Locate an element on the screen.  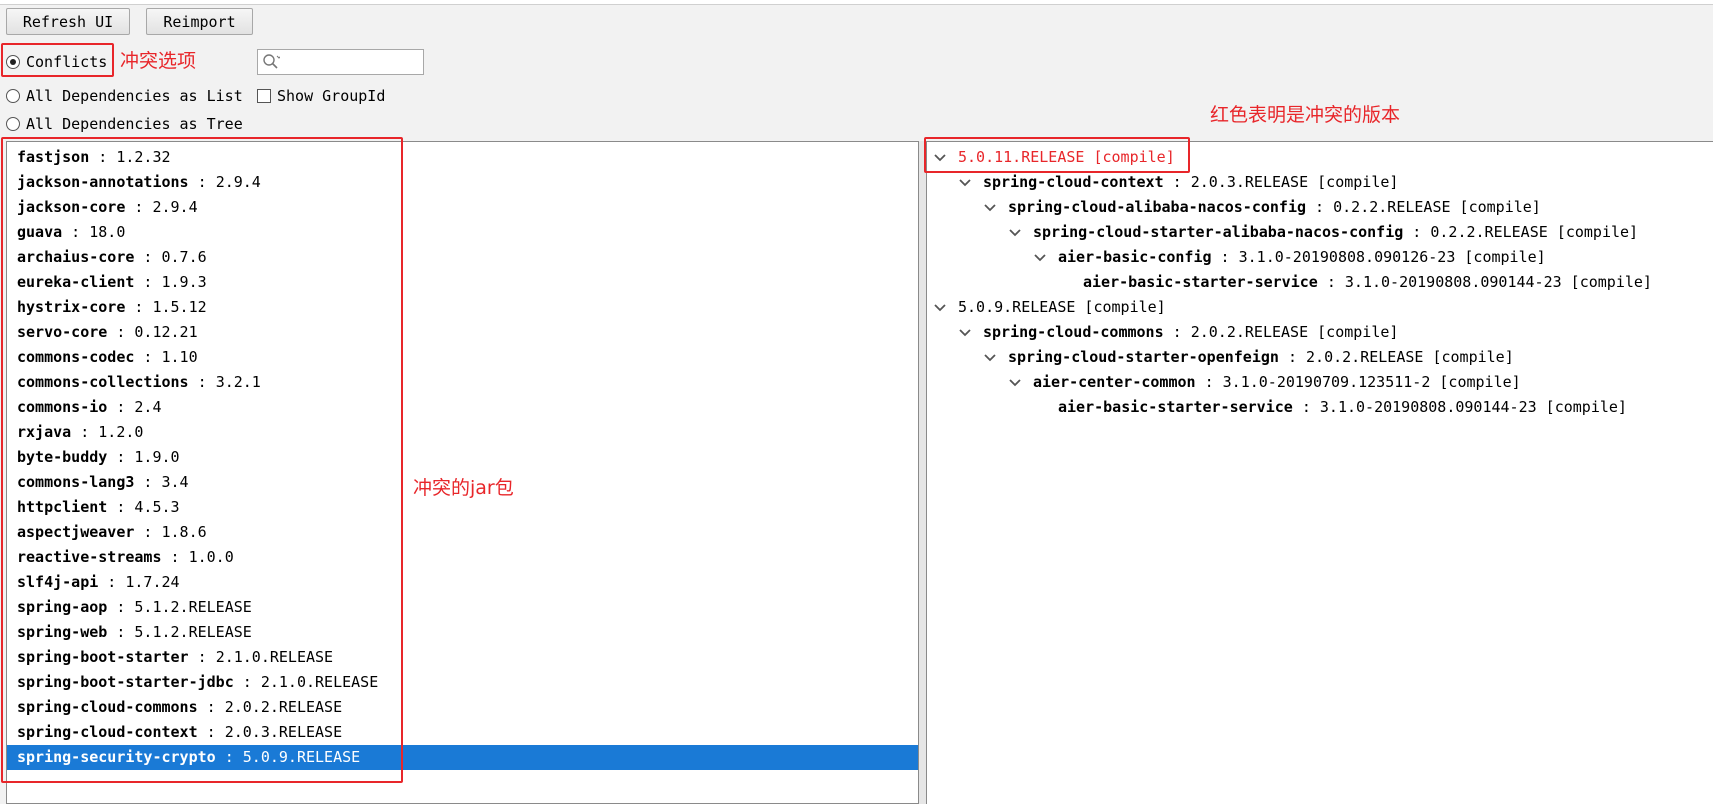
tree-option: All Dependencies as Tree is located at coordinates (124, 124).